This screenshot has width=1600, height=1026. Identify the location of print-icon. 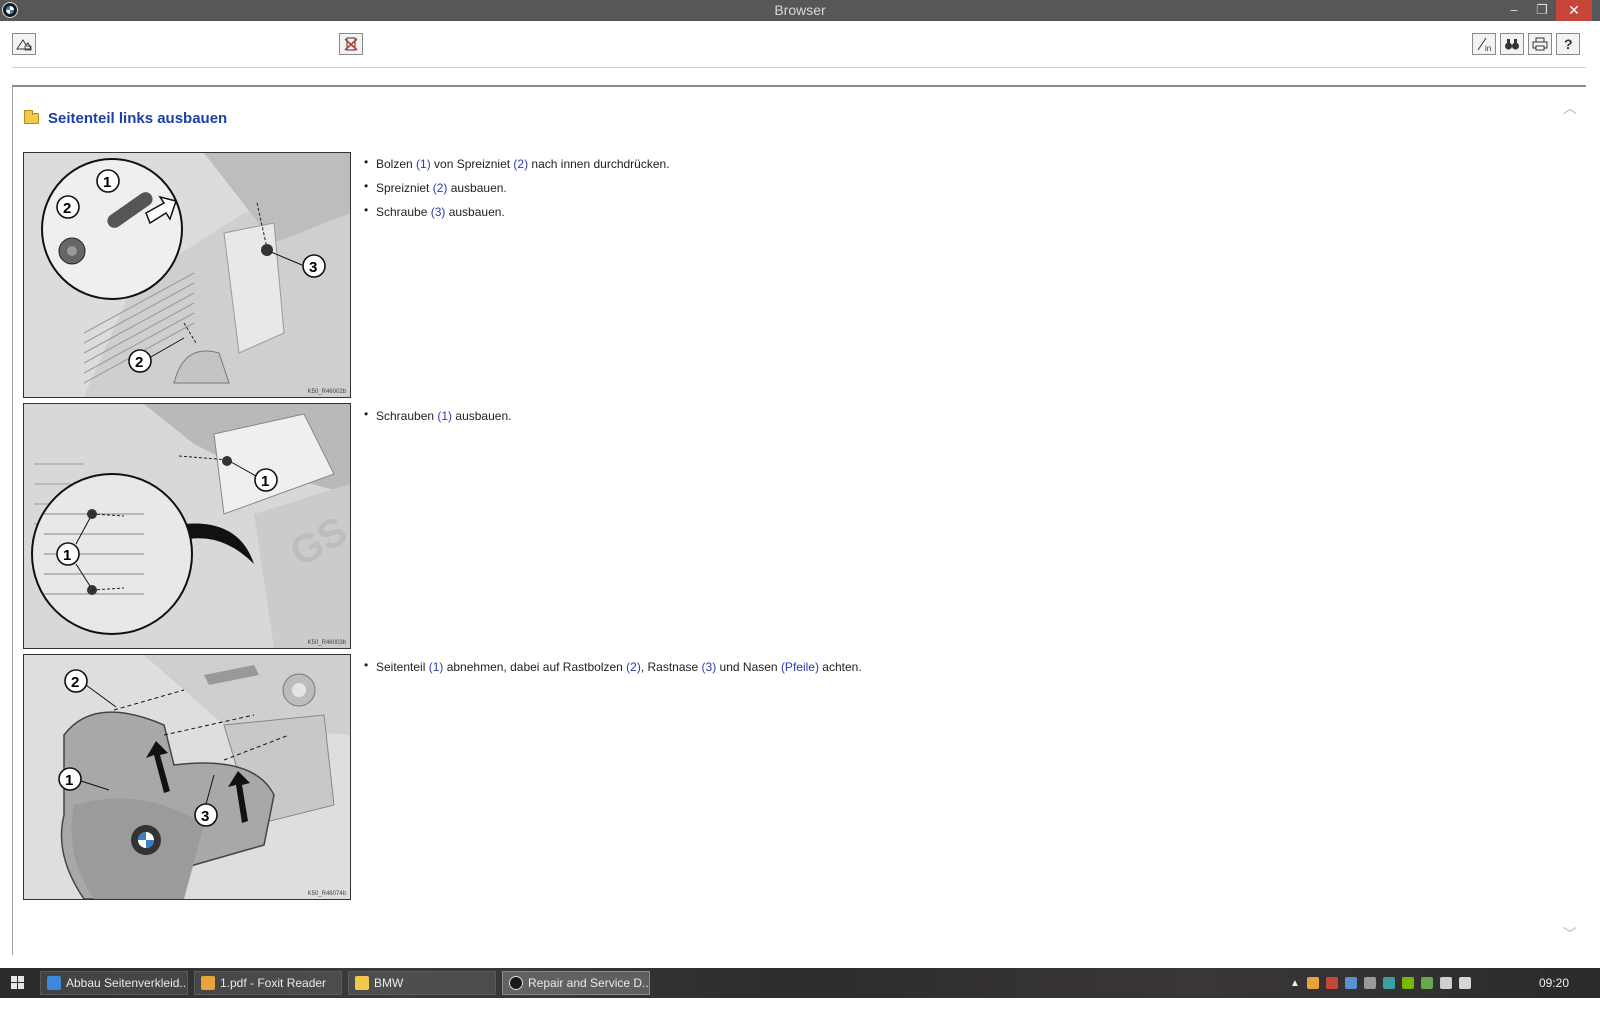
(1540, 44).